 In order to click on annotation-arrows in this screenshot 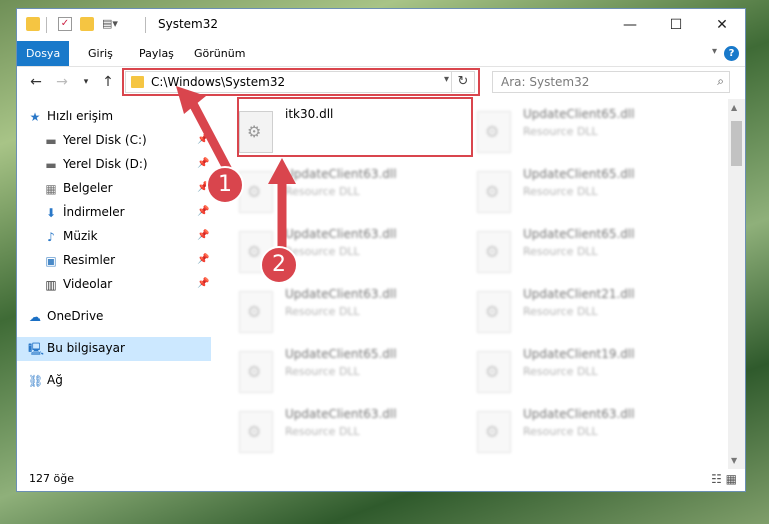, I will do `click(236, 169)`.